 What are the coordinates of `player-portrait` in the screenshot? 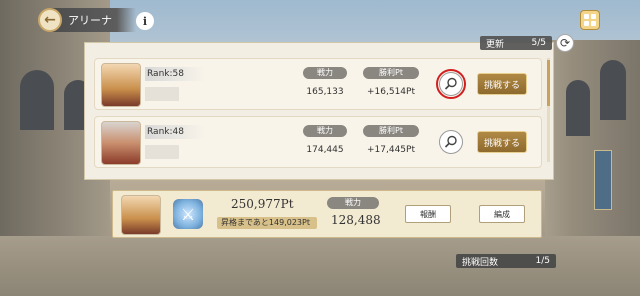 It's located at (141, 215).